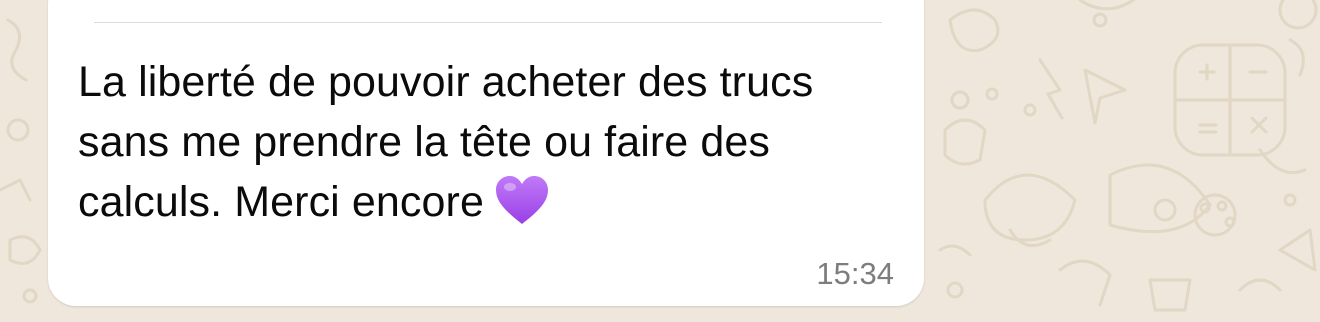 This screenshot has width=1320, height=322. What do you see at coordinates (488, 22) in the screenshot?
I see `quote-divider` at bounding box center [488, 22].